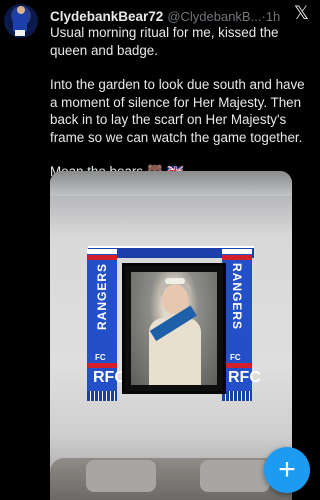  I want to click on tiara-icon, so click(175, 281).